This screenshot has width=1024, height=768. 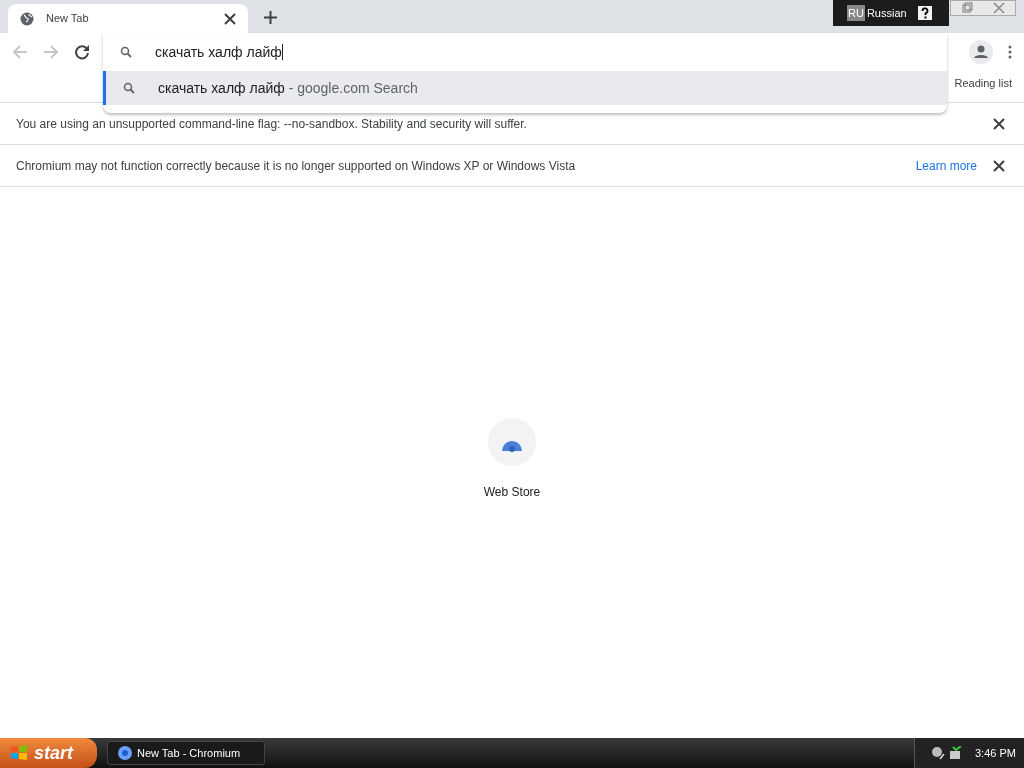 I want to click on tab-title: New Tab, so click(x=68, y=19).